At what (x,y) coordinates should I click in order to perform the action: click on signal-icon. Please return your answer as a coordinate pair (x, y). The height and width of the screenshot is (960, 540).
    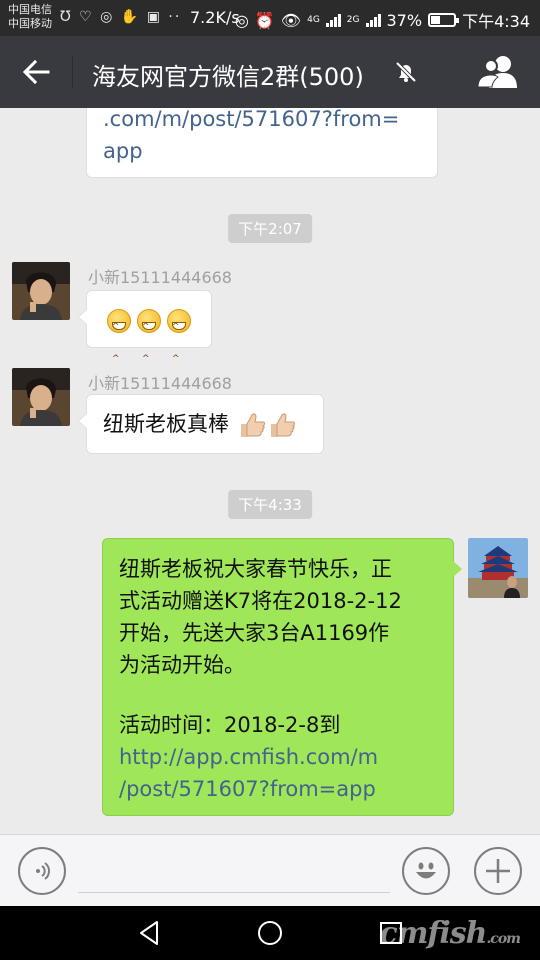
    Looking at the image, I should click on (333, 20).